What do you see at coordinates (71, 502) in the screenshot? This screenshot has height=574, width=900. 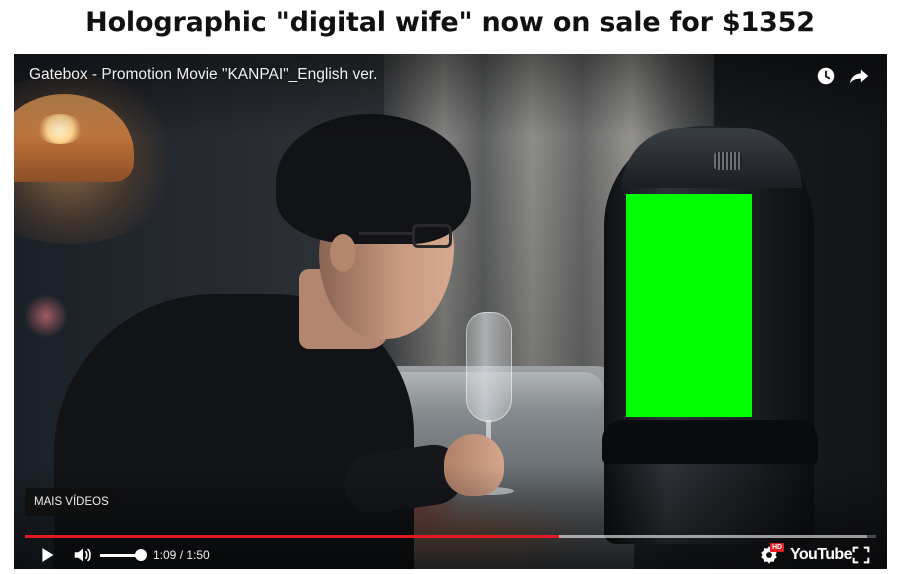 I see `more-videos-button: MAIS VÍDEOS` at bounding box center [71, 502].